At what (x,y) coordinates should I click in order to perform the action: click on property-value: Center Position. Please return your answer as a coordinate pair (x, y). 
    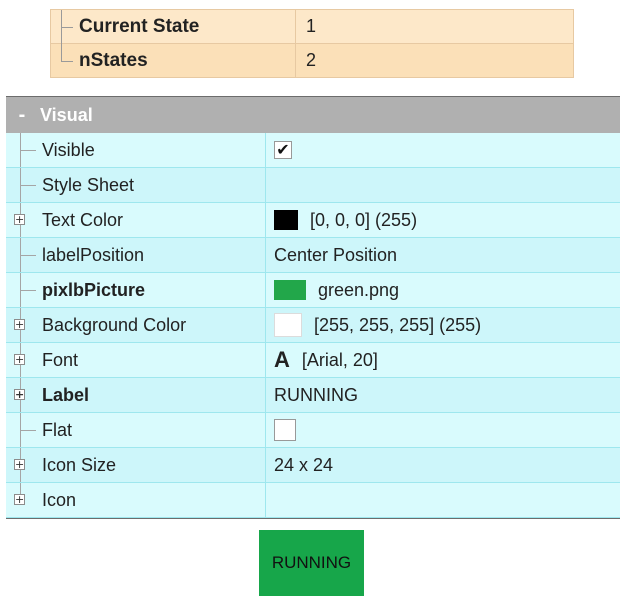
    Looking at the image, I should click on (443, 255).